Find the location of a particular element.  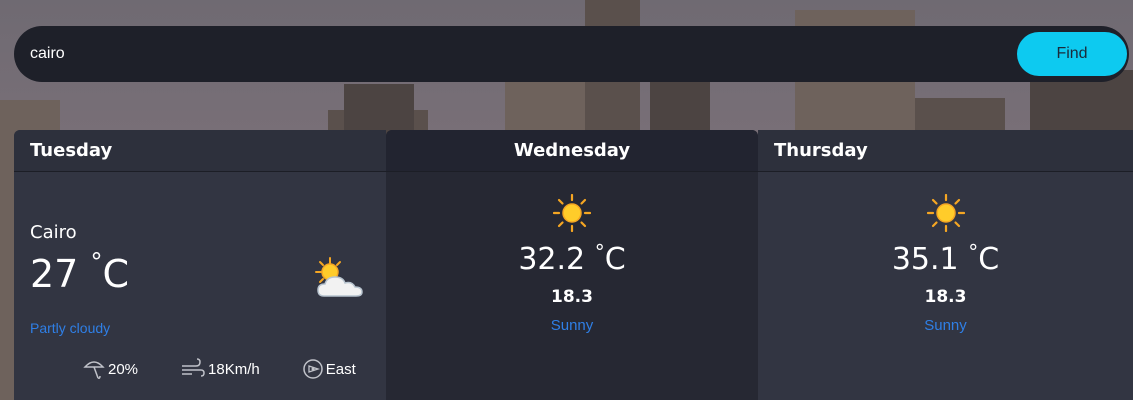

wind-icon is located at coordinates (193, 367).